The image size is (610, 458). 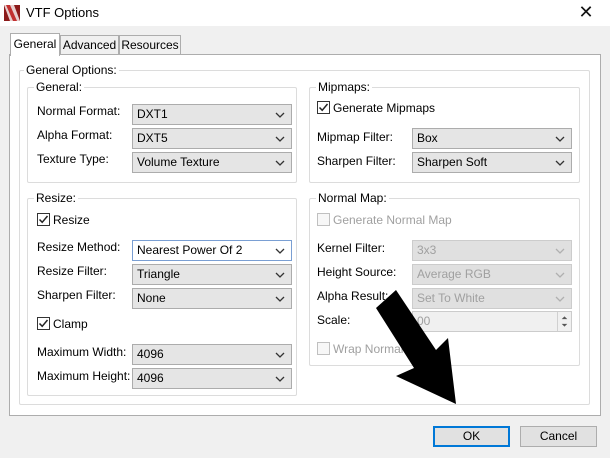 I want to click on texture-type-value: Volume Texture, so click(x=178, y=162).